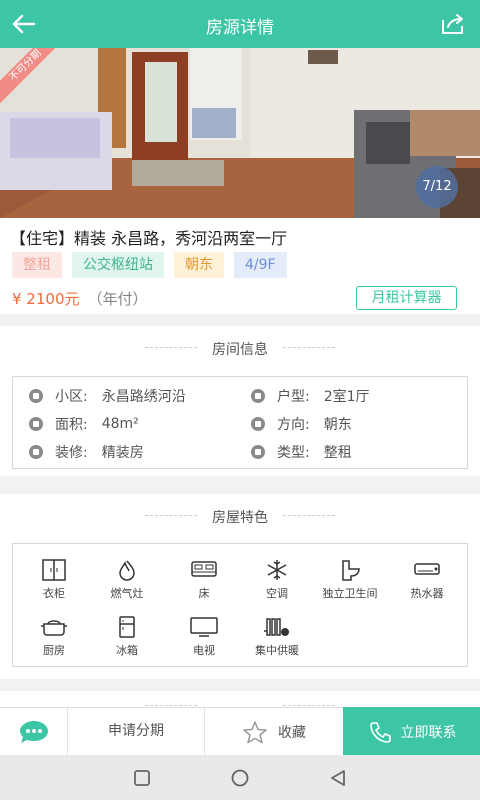 The height and width of the screenshot is (800, 480). What do you see at coordinates (149, 238) in the screenshot?
I see `listing-title: 【住宅】精装 永昌路，秀河沿两室一厅` at bounding box center [149, 238].